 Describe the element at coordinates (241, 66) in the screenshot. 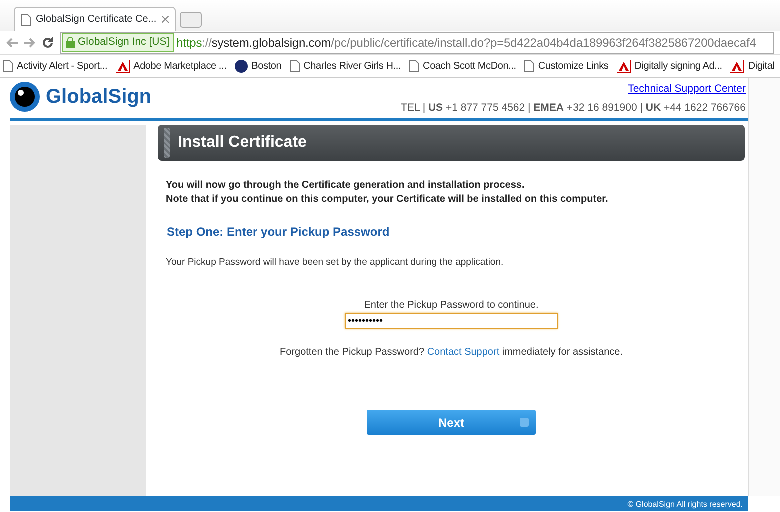

I see `b-logo-icon` at that location.